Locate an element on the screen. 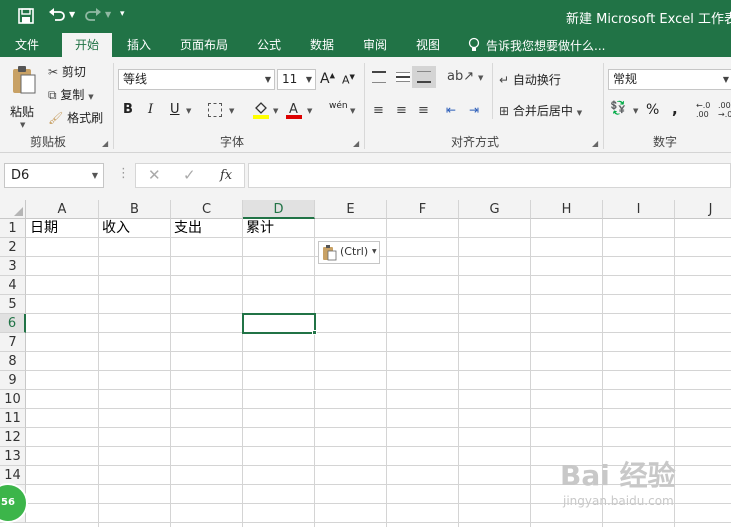 Image resolution: width=731 pixels, height=527 pixels. alignment-launcher-icon: ◢ is located at coordinates (595, 143).